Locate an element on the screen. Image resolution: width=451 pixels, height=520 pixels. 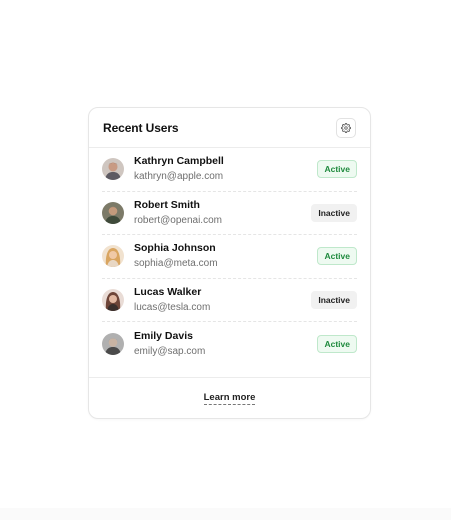
user-name: Kathryn Campbell is located at coordinates (179, 161).